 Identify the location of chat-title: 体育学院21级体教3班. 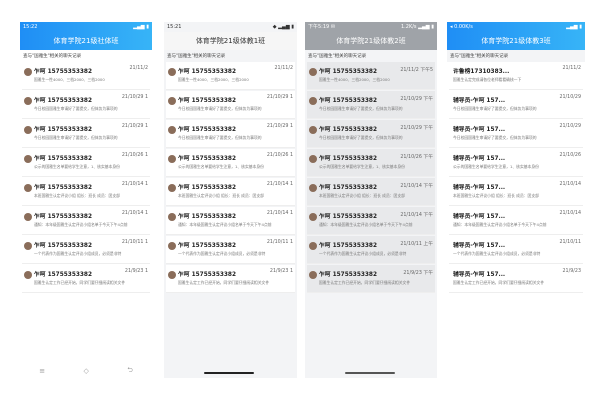
(516, 41).